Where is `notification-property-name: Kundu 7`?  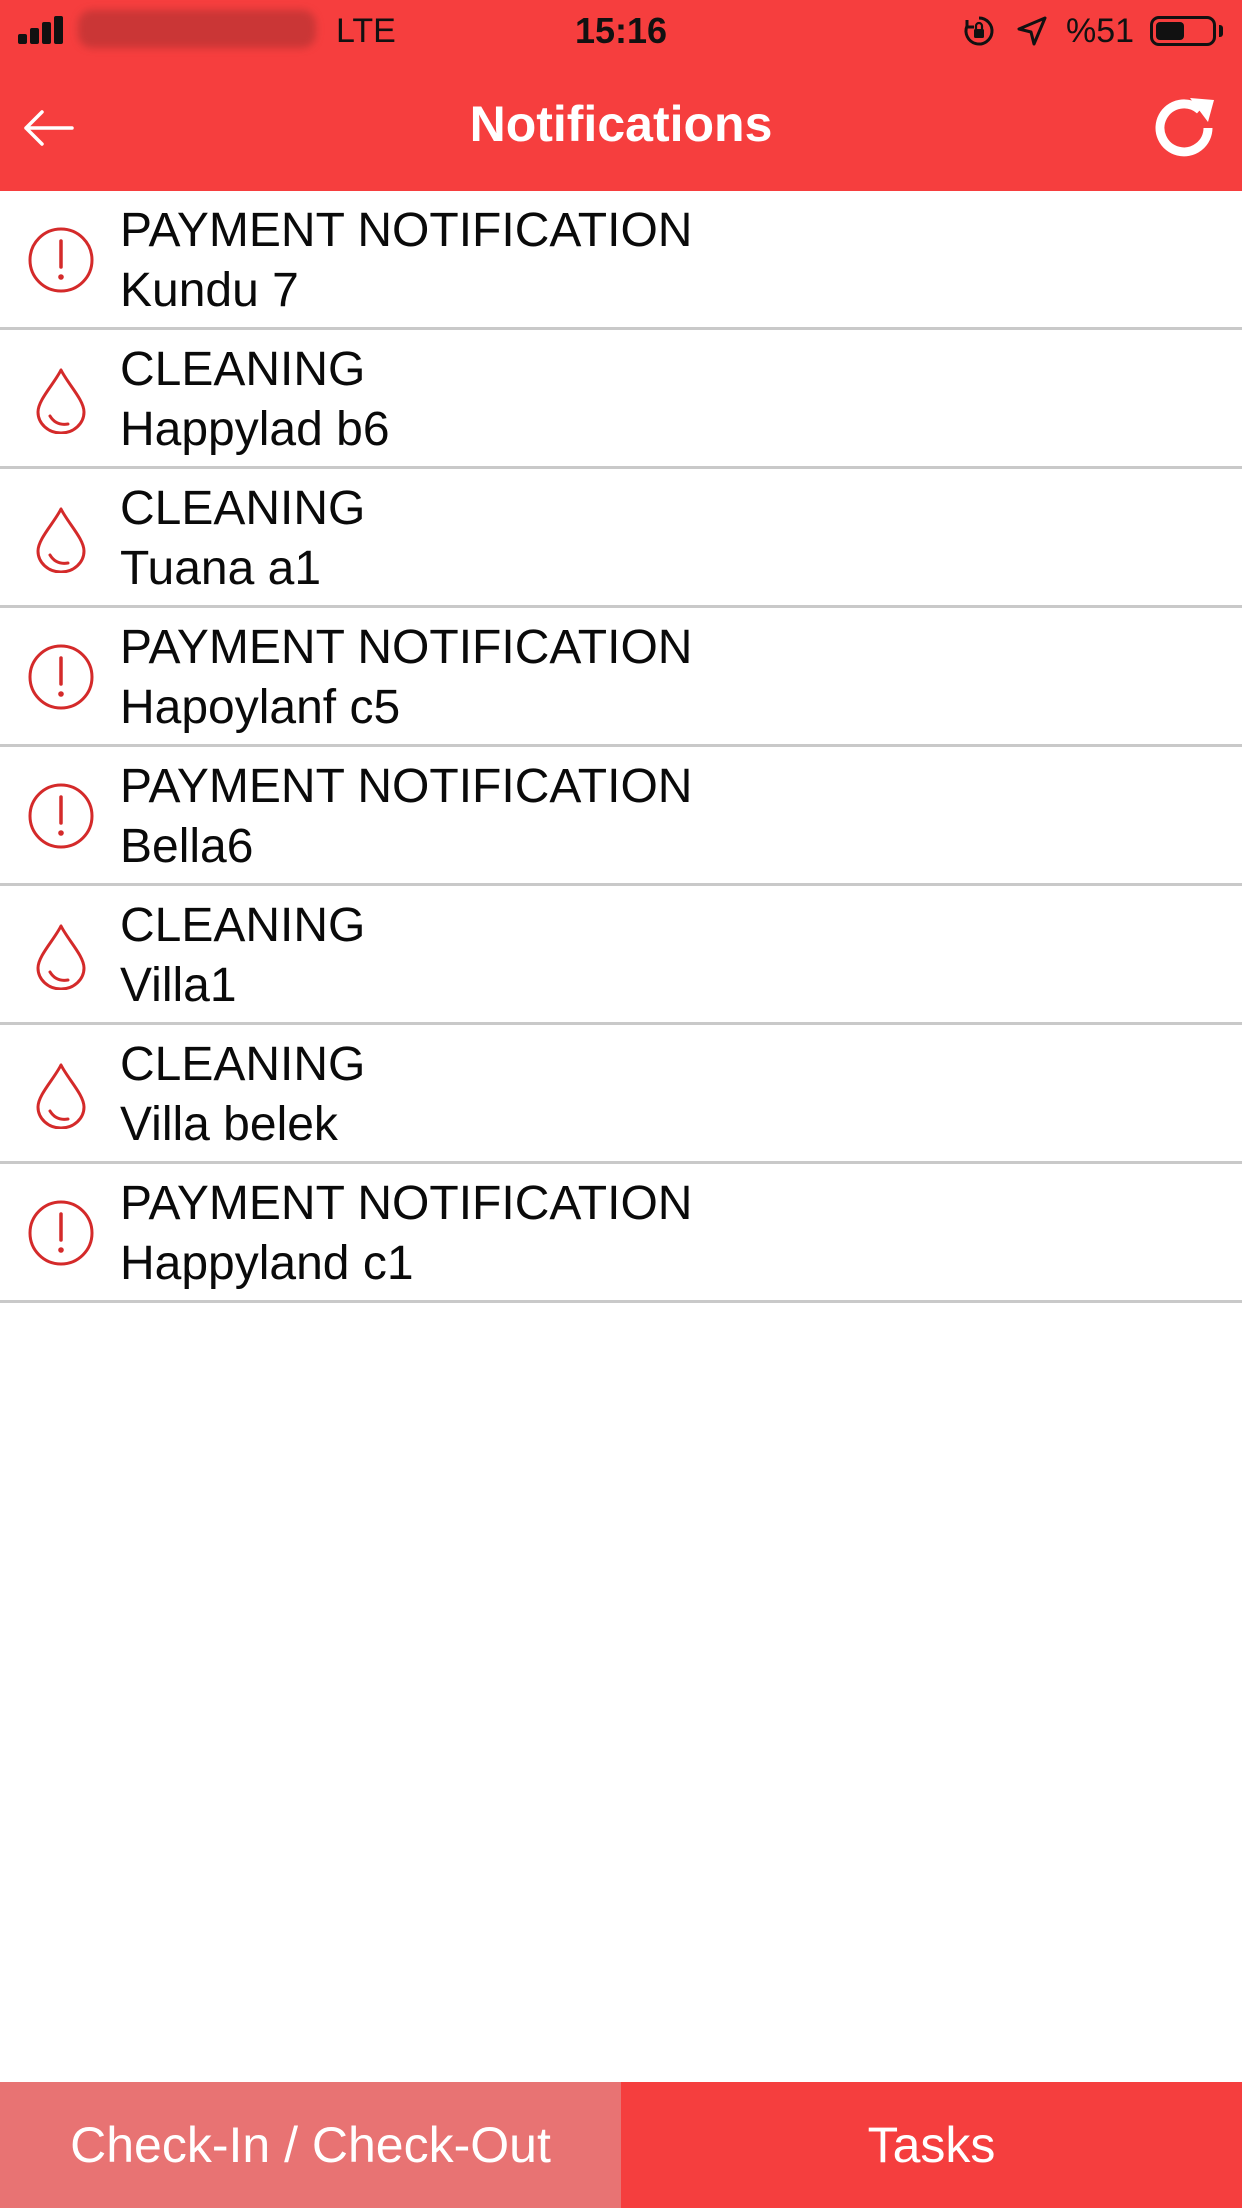
notification-property-name: Kundu 7 is located at coordinates (209, 290).